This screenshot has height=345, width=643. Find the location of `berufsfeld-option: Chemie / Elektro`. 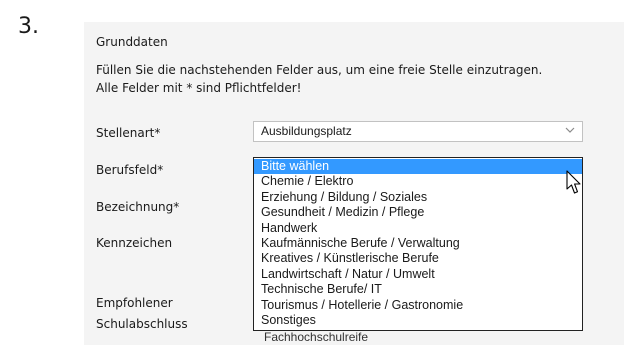

berufsfeld-option: Chemie / Elektro is located at coordinates (418, 181).